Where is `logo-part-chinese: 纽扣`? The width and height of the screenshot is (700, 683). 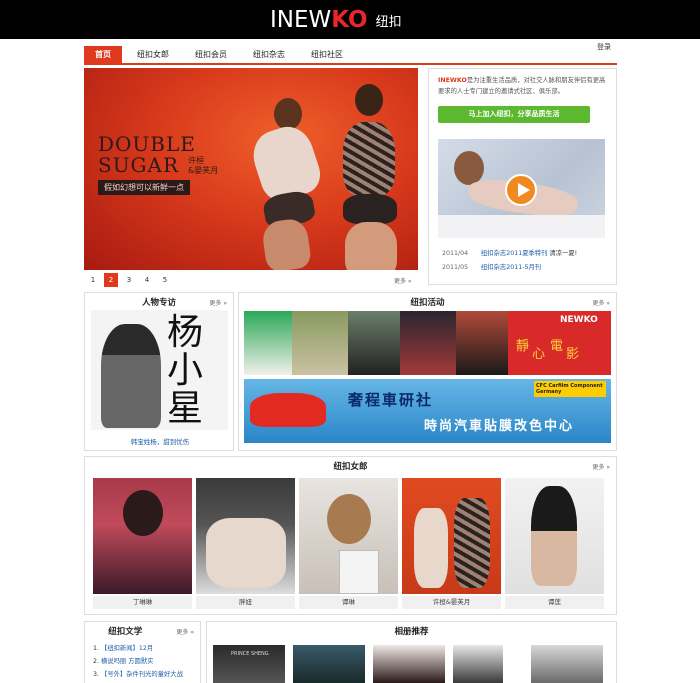
logo-part-chinese: 纽扣 is located at coordinates (388, 22).